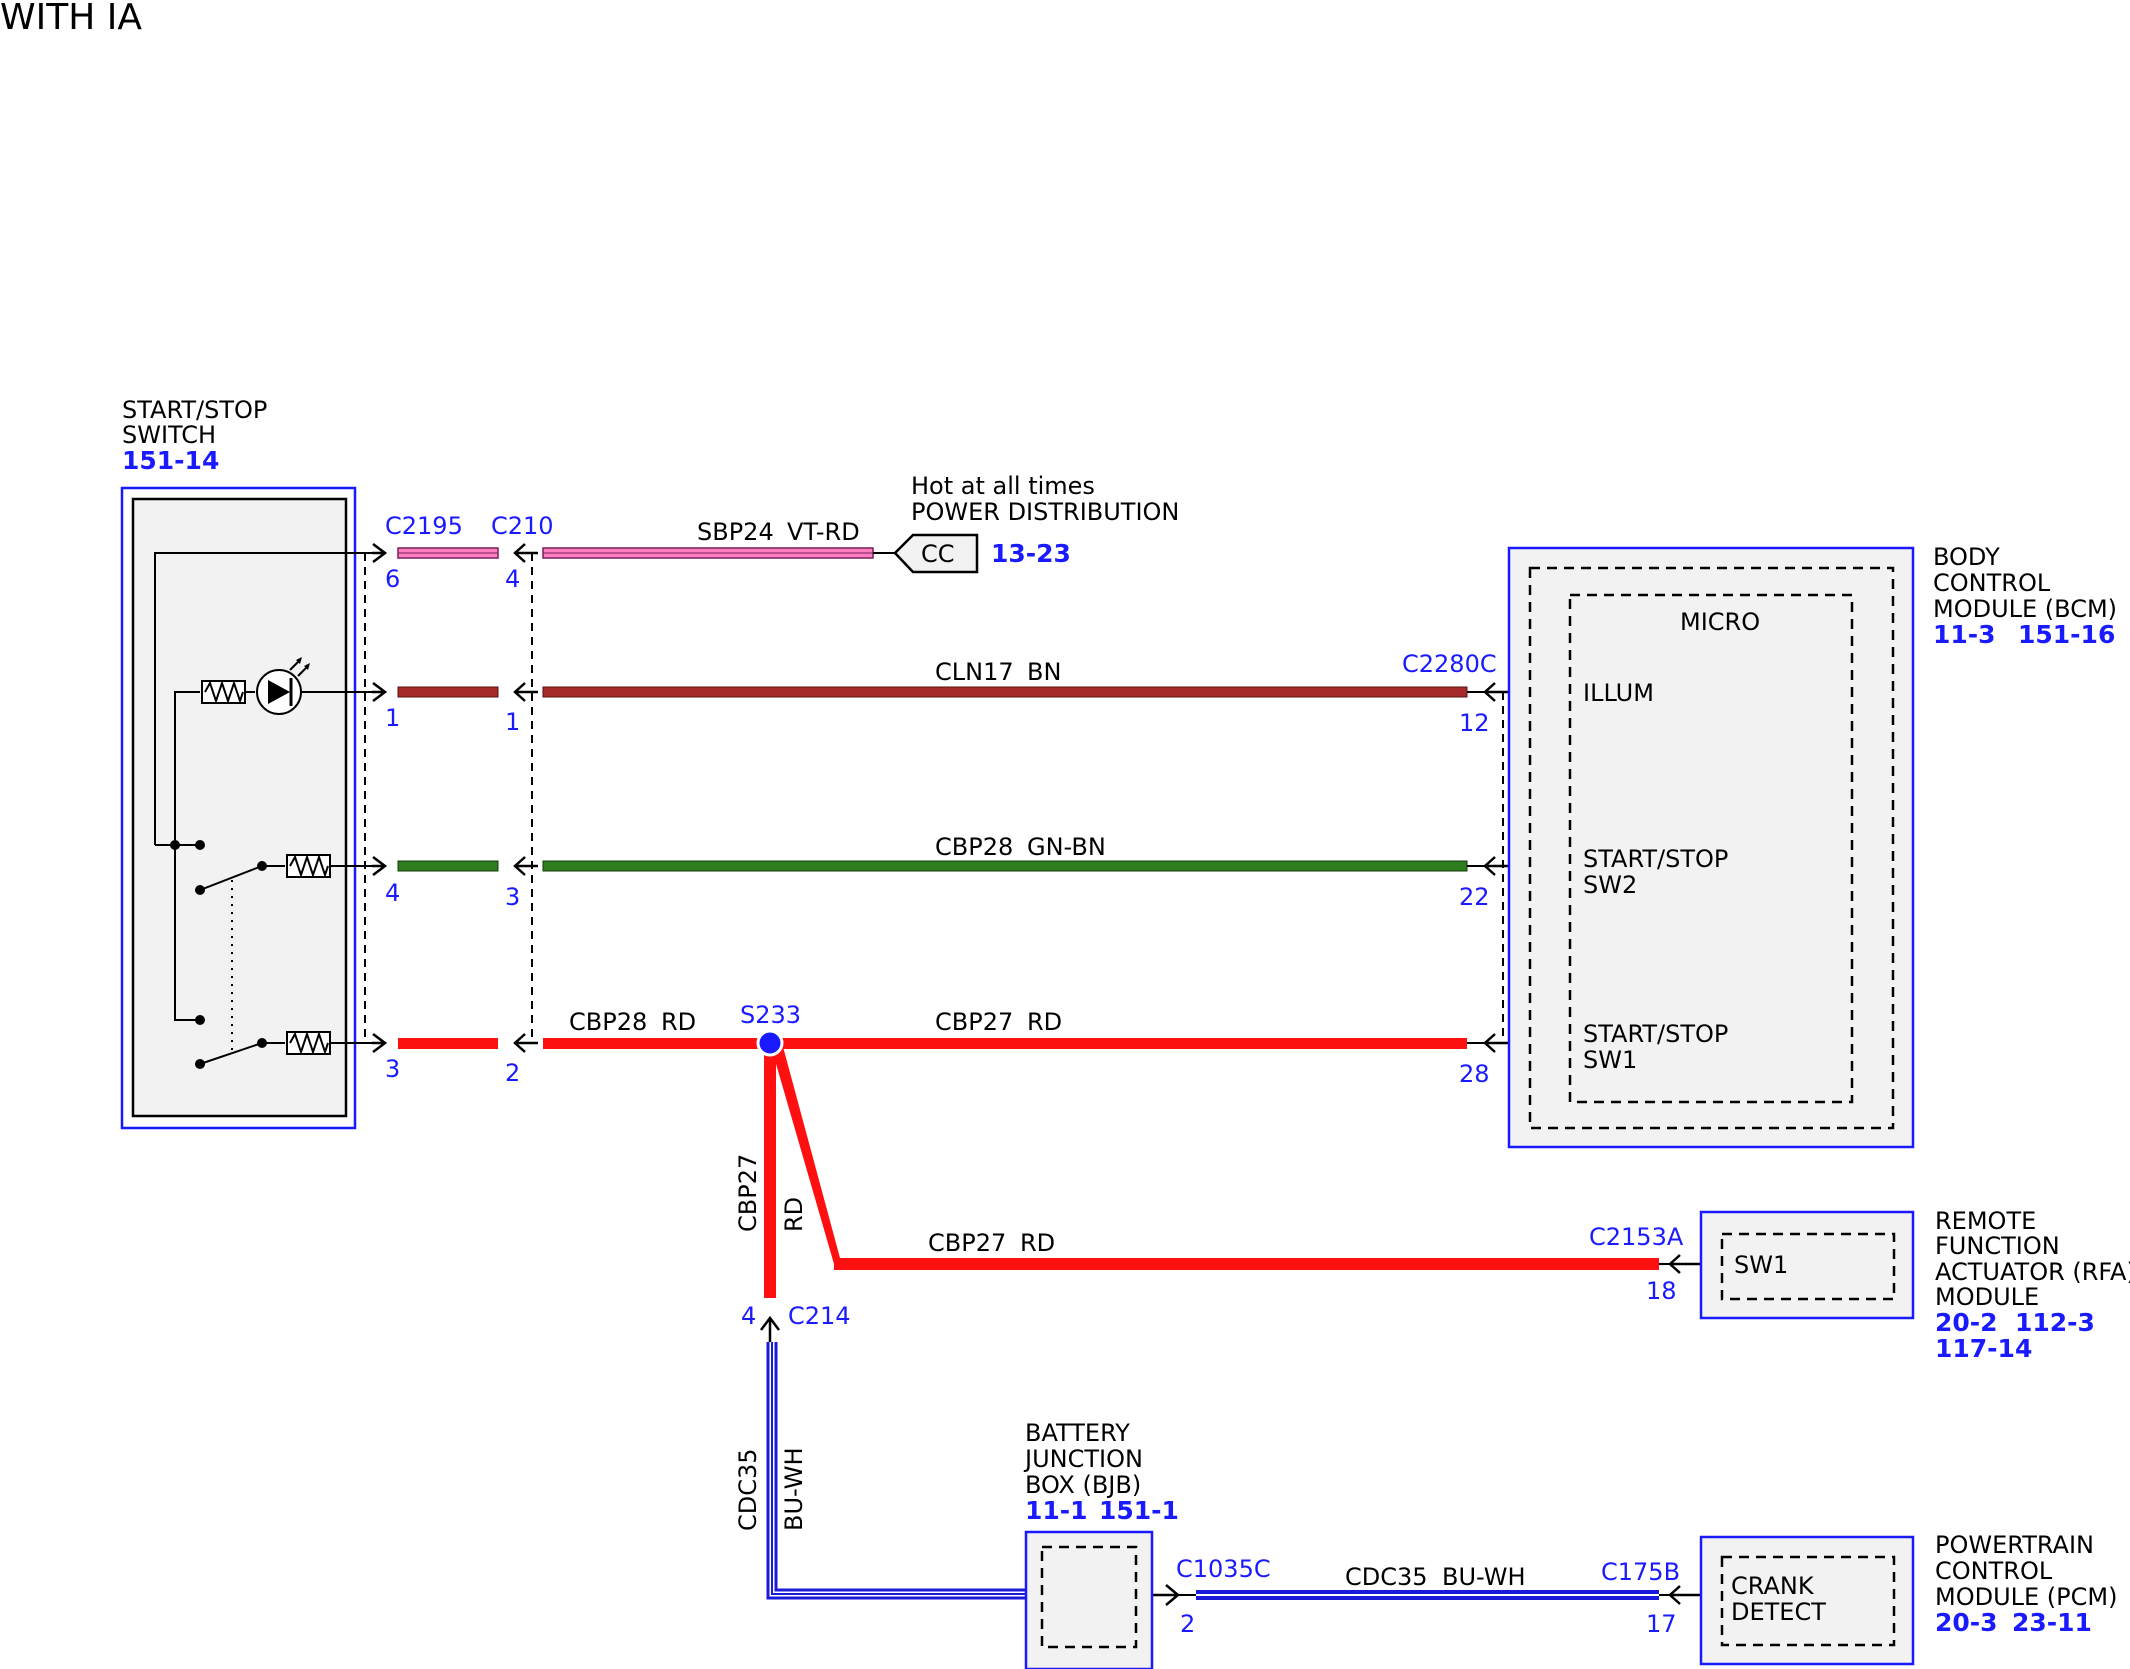  Describe the element at coordinates (1474, 1074) in the screenshot. I see `pin-bcm-c: 28` at that location.